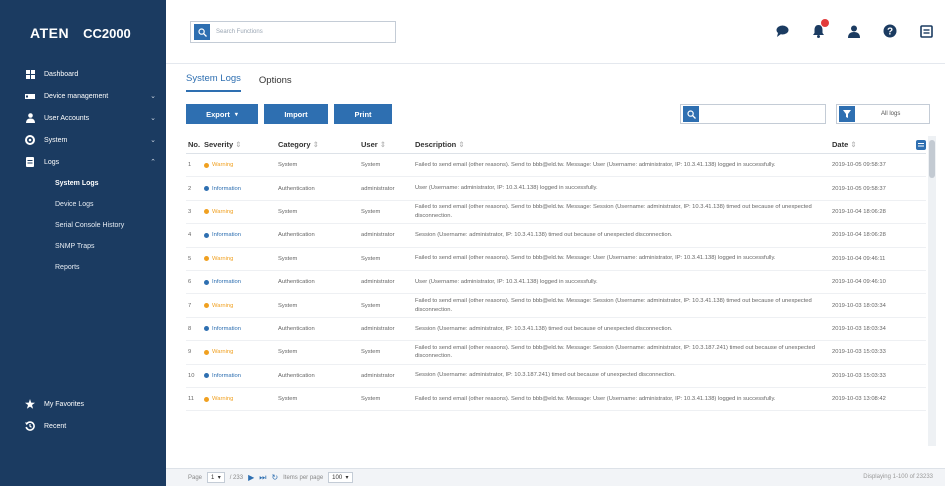  I want to click on filter-icon, so click(847, 114).